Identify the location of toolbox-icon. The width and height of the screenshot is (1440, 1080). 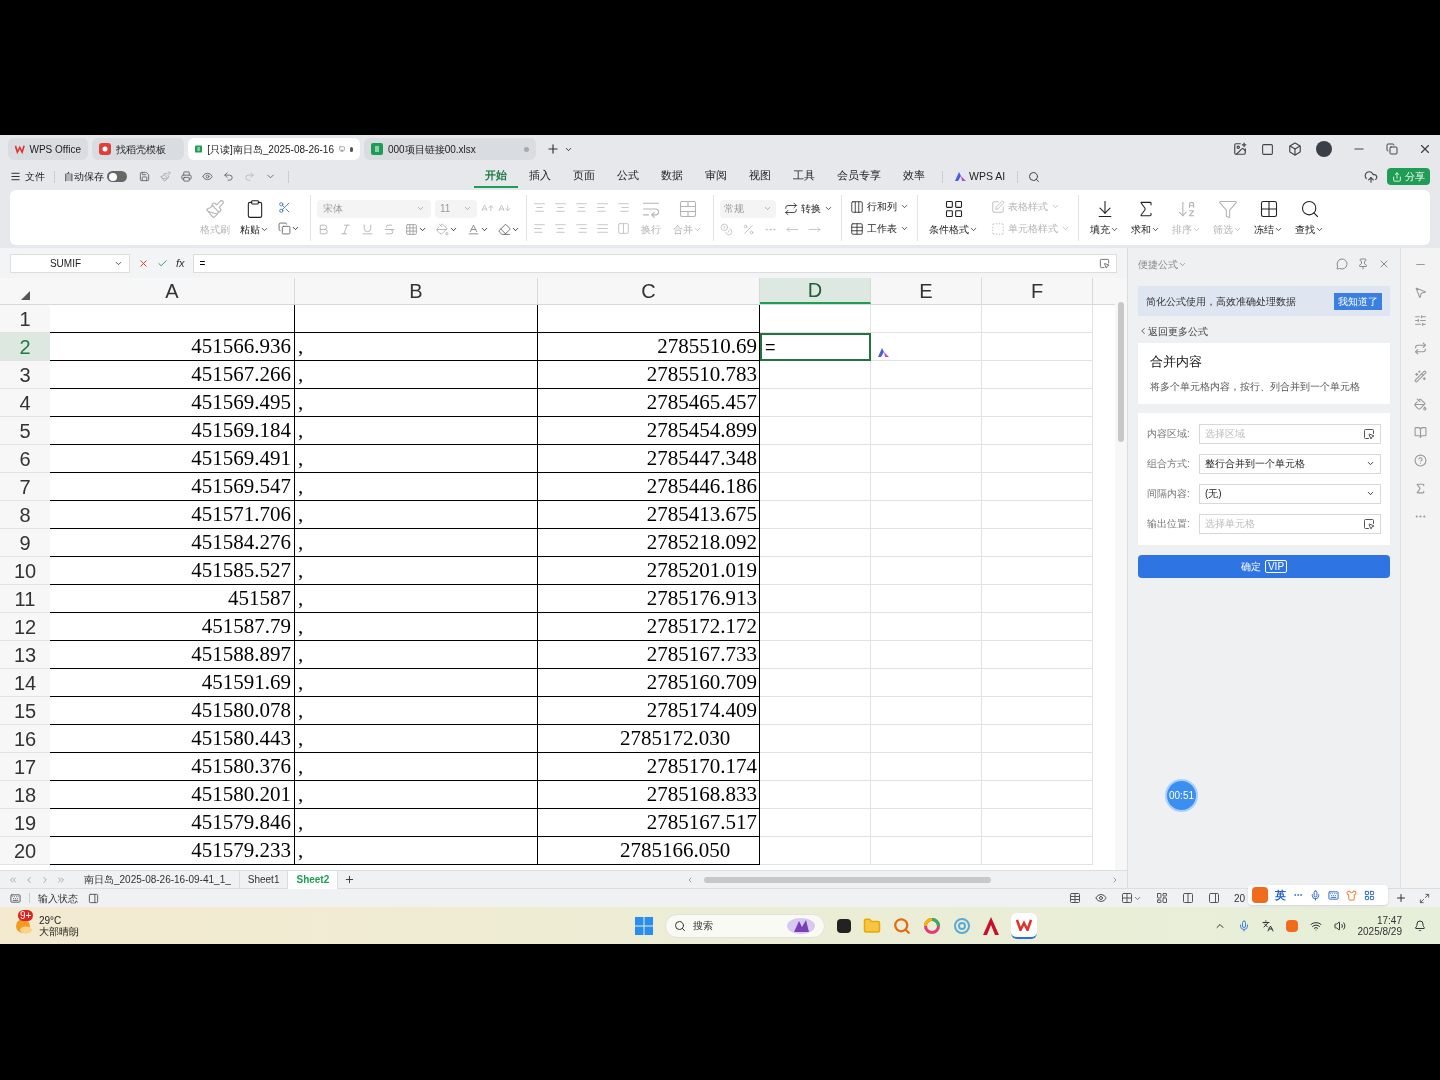
(1369, 895).